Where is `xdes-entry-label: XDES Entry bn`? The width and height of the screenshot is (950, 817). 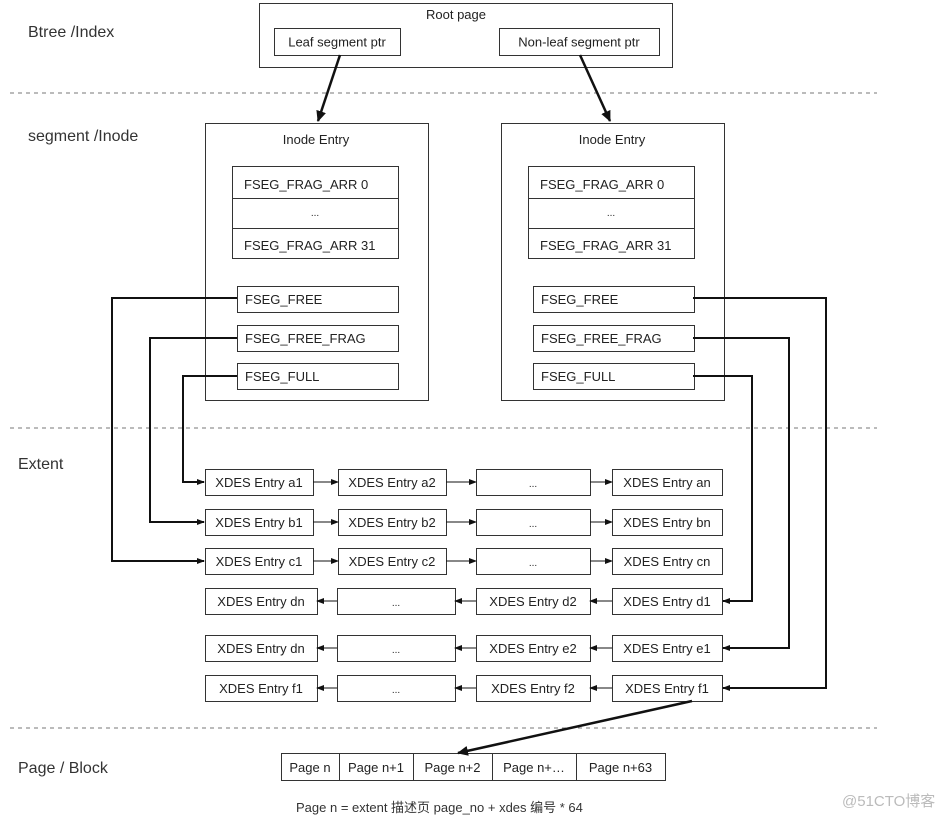 xdes-entry-label: XDES Entry bn is located at coordinates (666, 522).